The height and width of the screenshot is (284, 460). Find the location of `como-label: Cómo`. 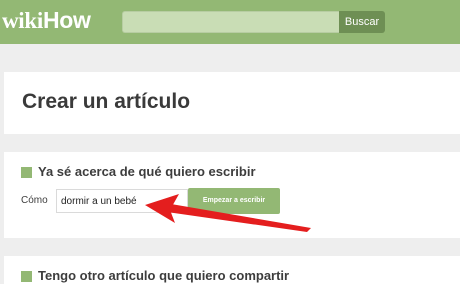

como-label: Cómo is located at coordinates (34, 200).